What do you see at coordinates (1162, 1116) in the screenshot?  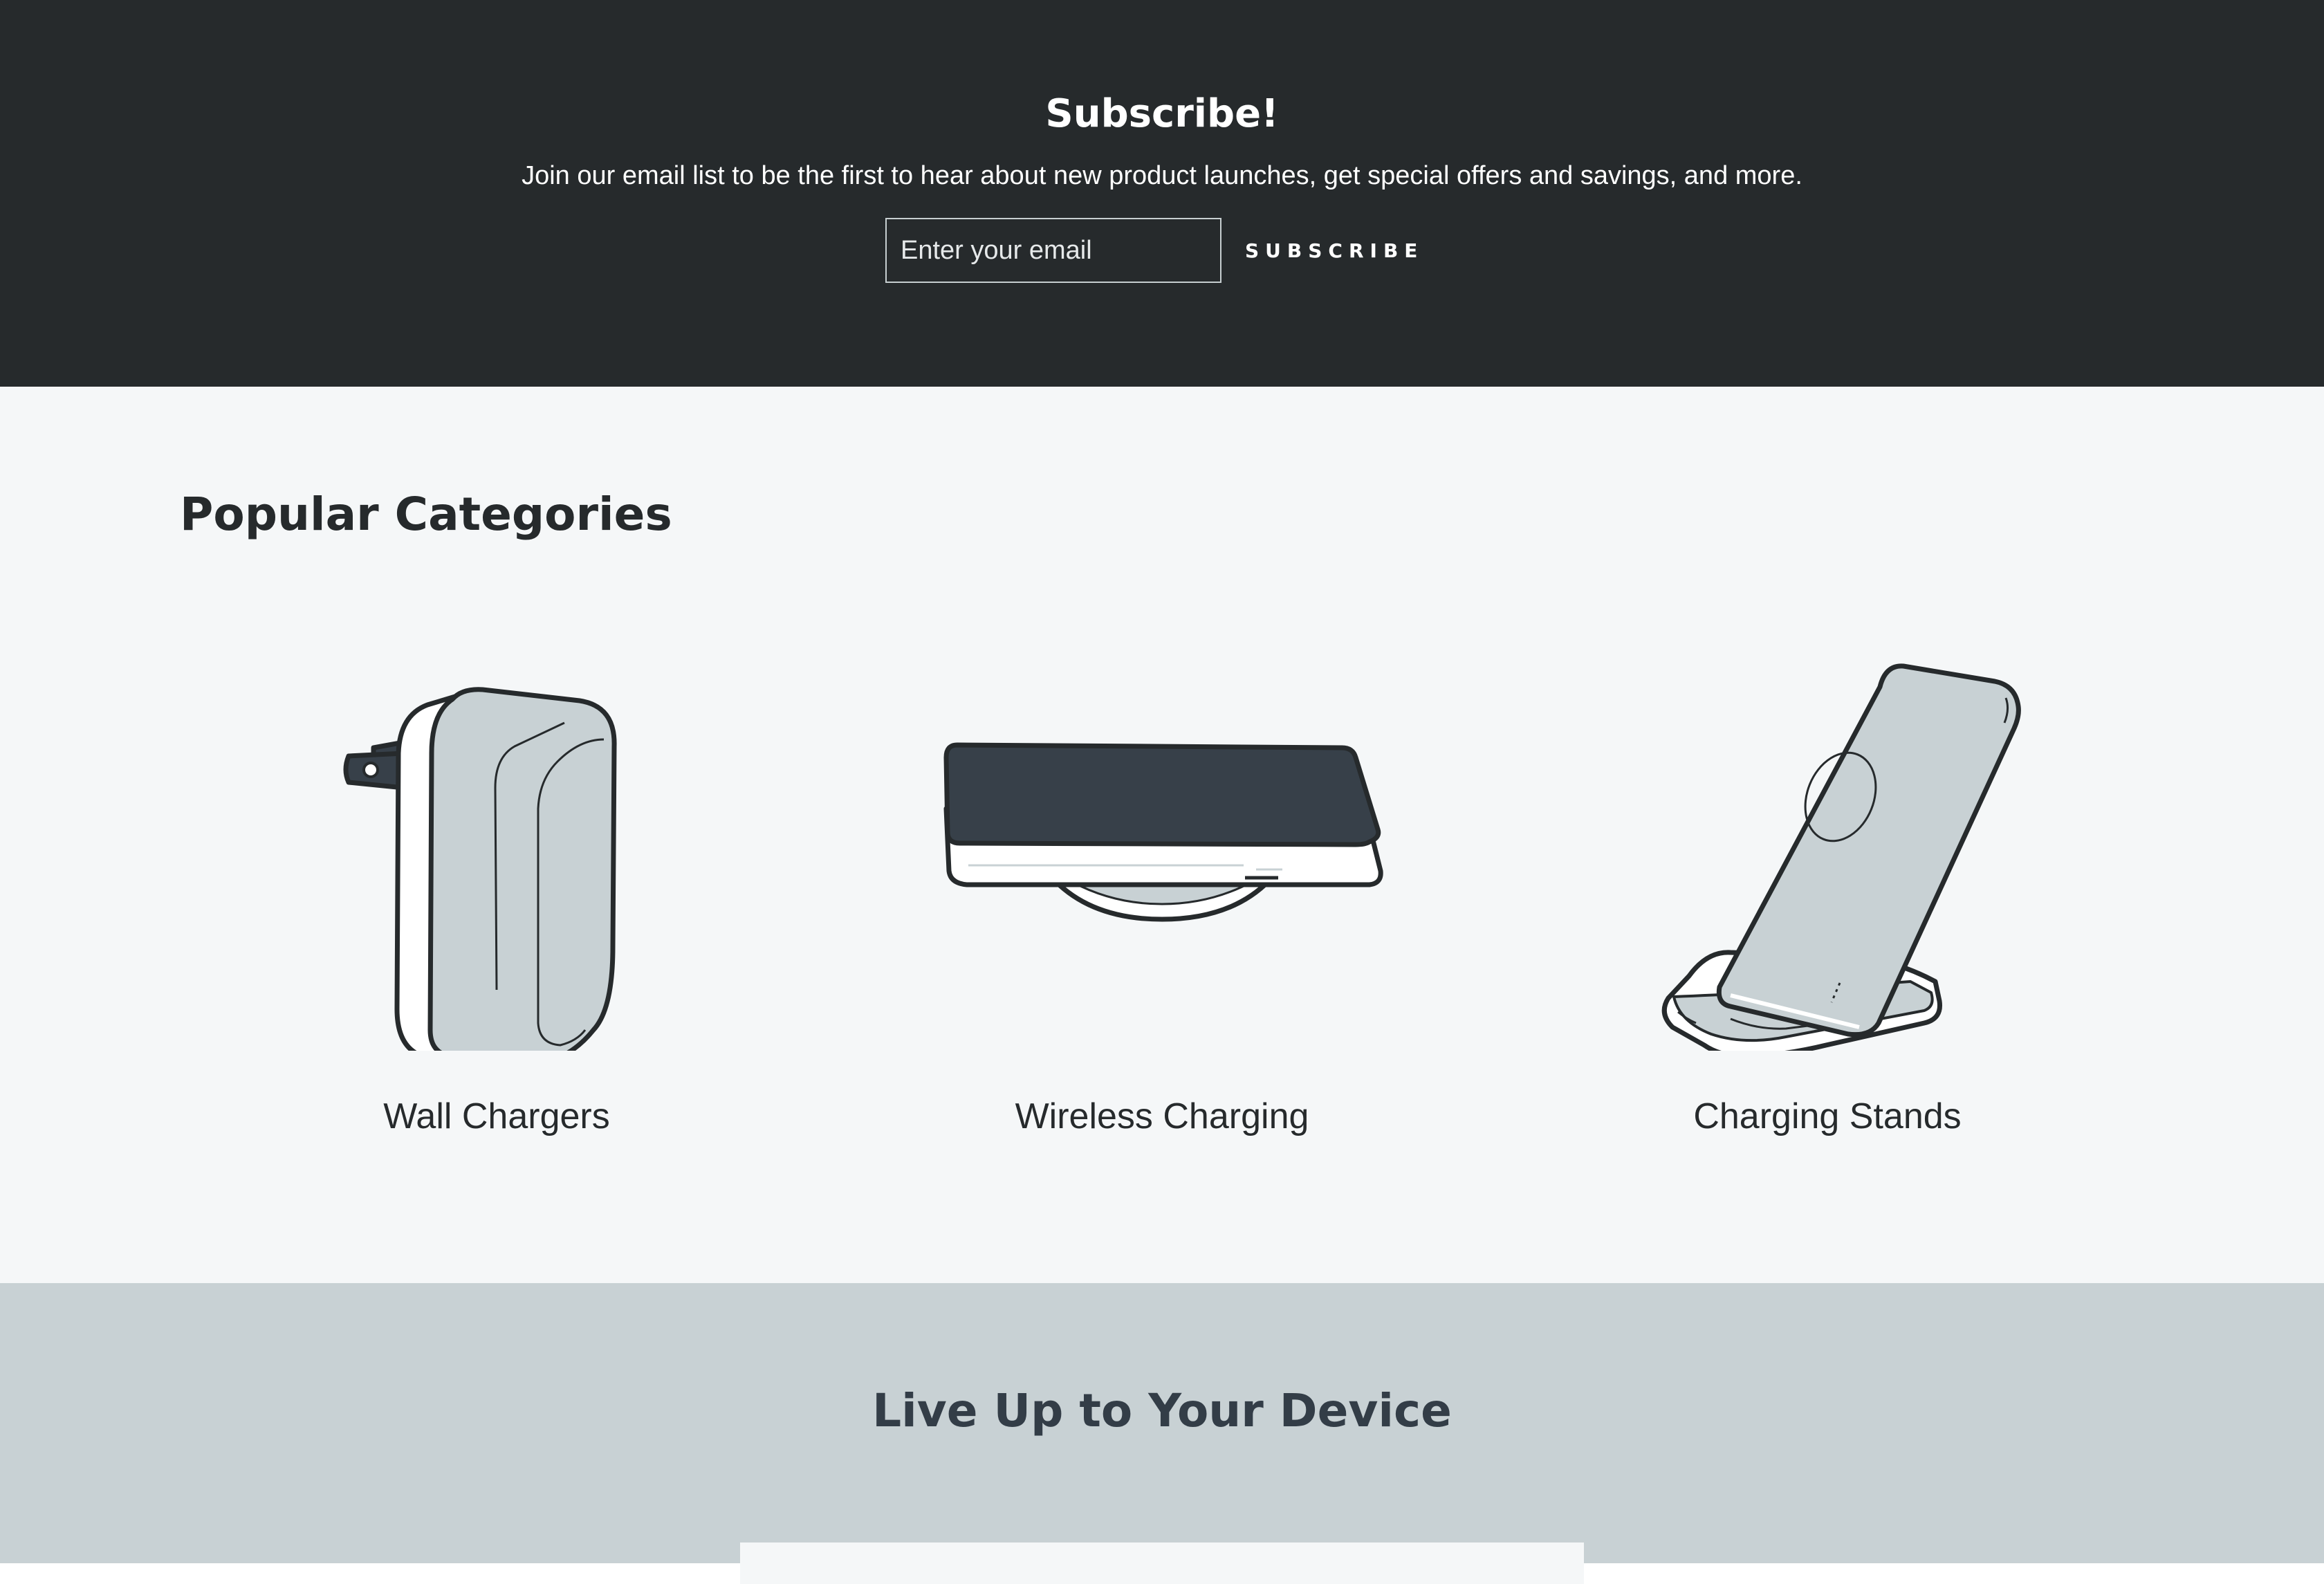 I see `category-label: Wireless Charging` at bounding box center [1162, 1116].